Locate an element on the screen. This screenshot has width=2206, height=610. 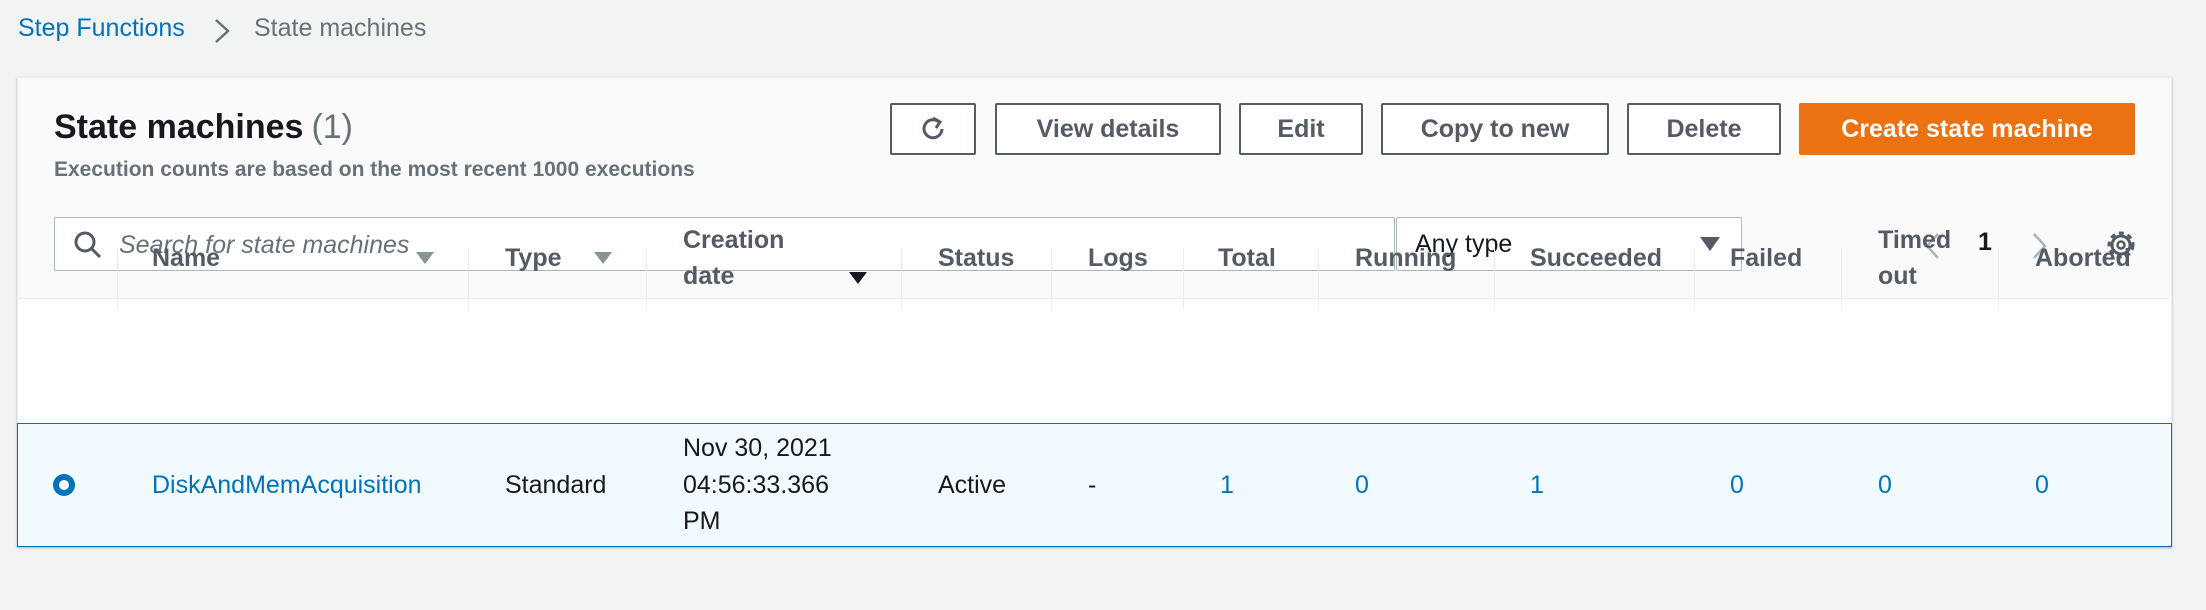
sort-caret-active-icon is located at coordinates (858, 278).